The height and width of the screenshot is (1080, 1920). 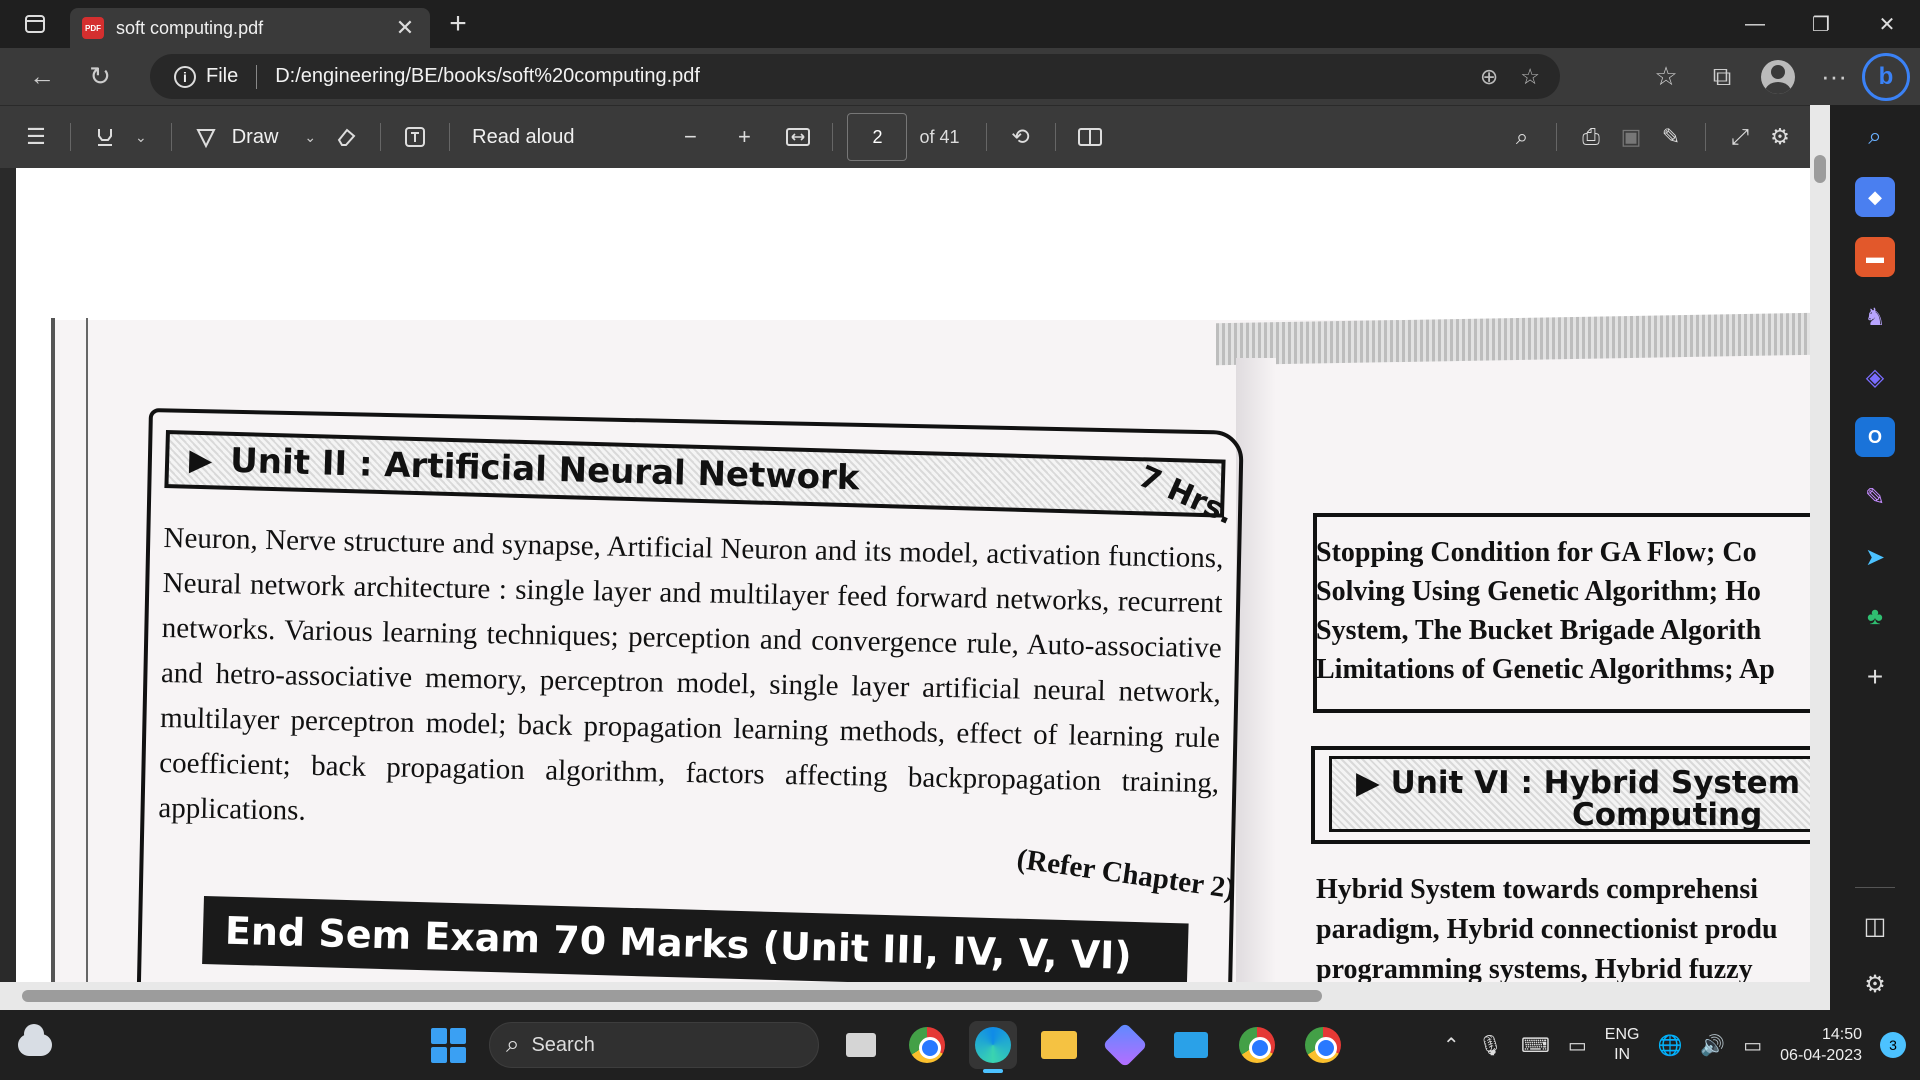 I want to click on search-icon: ⌕, so click(x=1522, y=137).